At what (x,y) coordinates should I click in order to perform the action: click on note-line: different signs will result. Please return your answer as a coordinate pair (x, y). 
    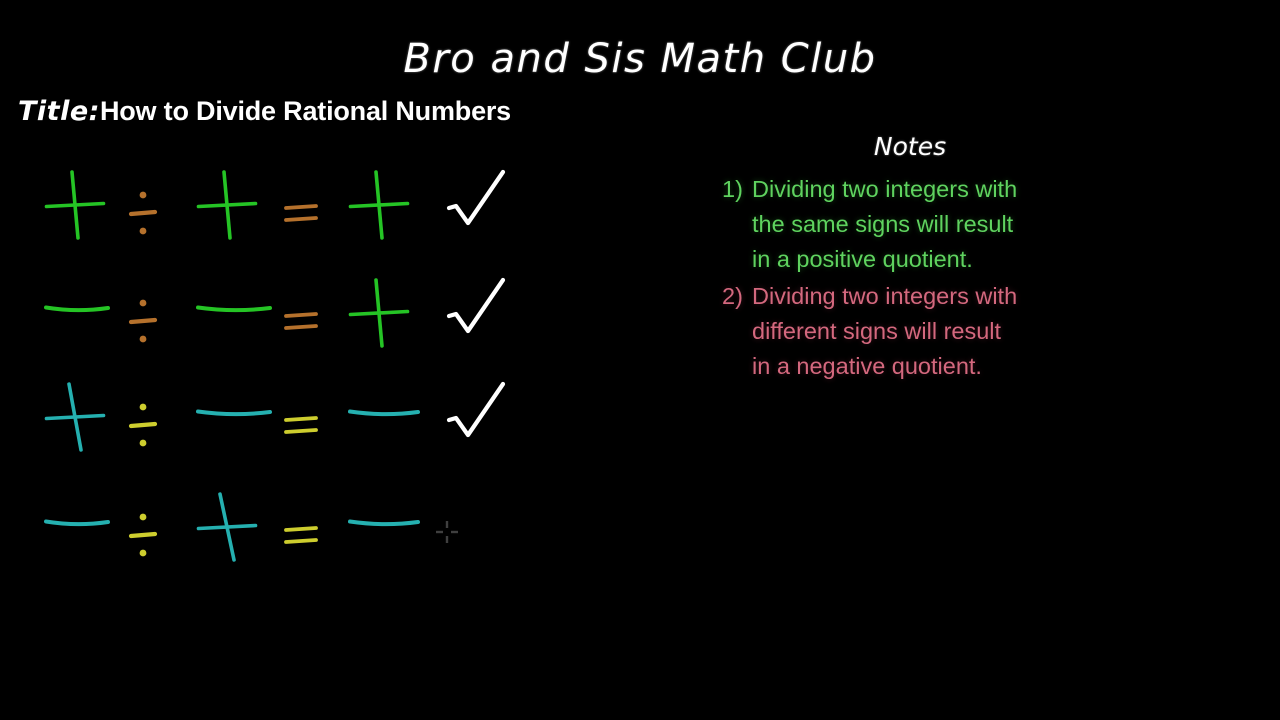
    Looking at the image, I should click on (877, 331).